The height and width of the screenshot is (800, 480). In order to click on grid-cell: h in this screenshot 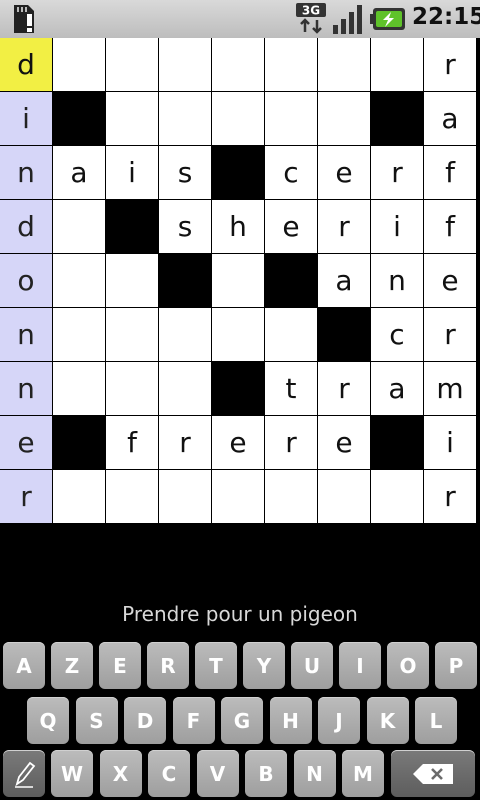, I will do `click(238, 227)`.